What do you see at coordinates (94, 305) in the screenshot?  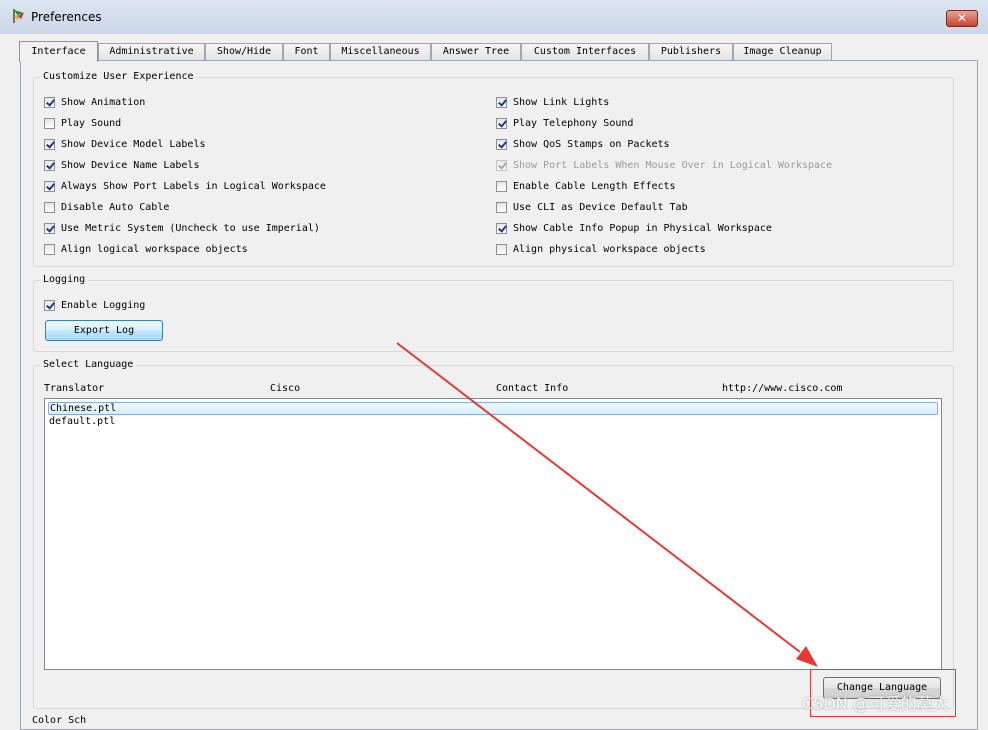 I see `enable-logging-option: Enable Logging` at bounding box center [94, 305].